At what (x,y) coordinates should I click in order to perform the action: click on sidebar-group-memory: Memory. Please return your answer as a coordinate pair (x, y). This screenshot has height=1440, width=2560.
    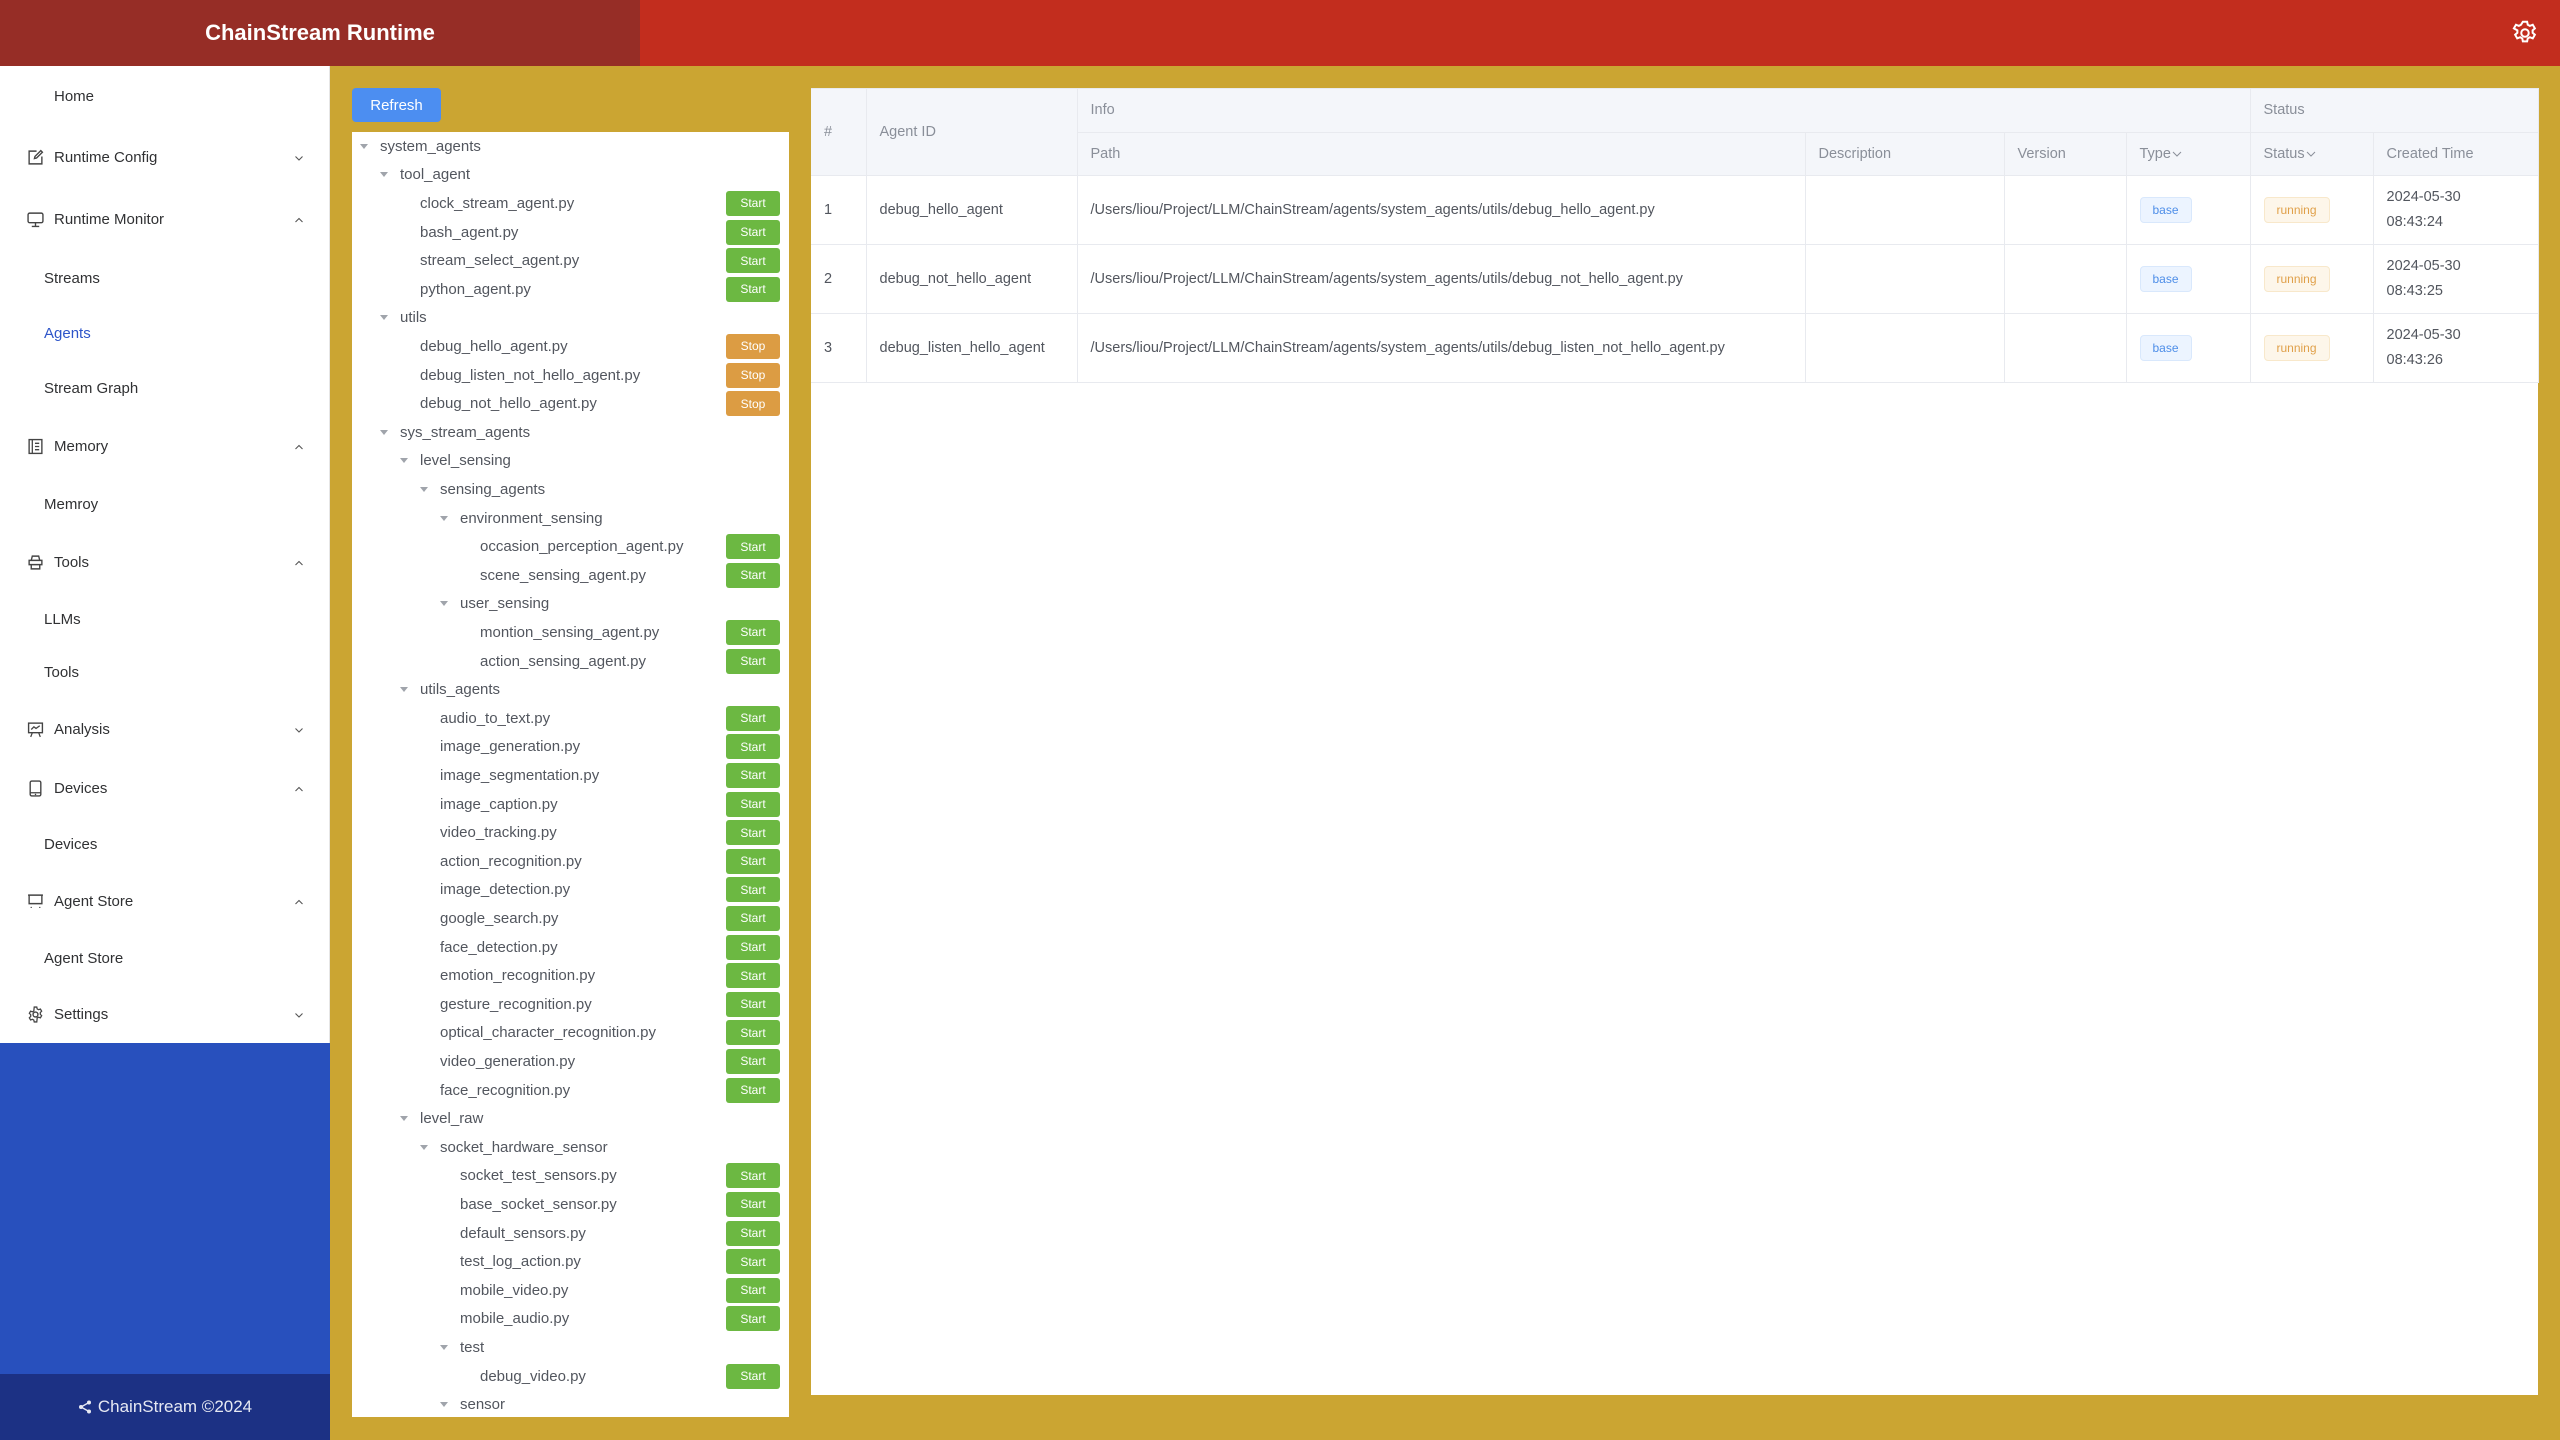
    Looking at the image, I should click on (164, 446).